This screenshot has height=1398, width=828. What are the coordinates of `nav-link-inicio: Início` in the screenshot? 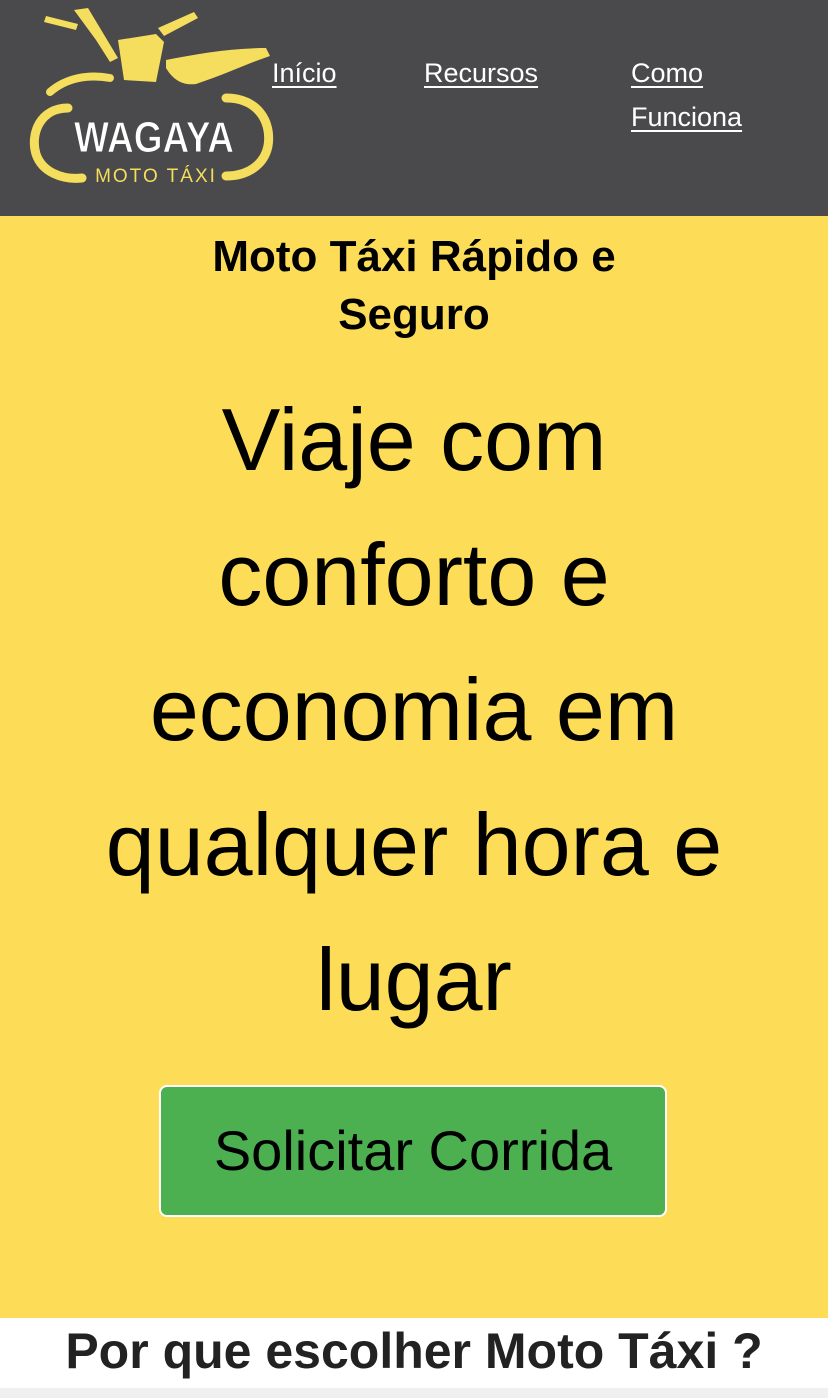 It's located at (304, 73).